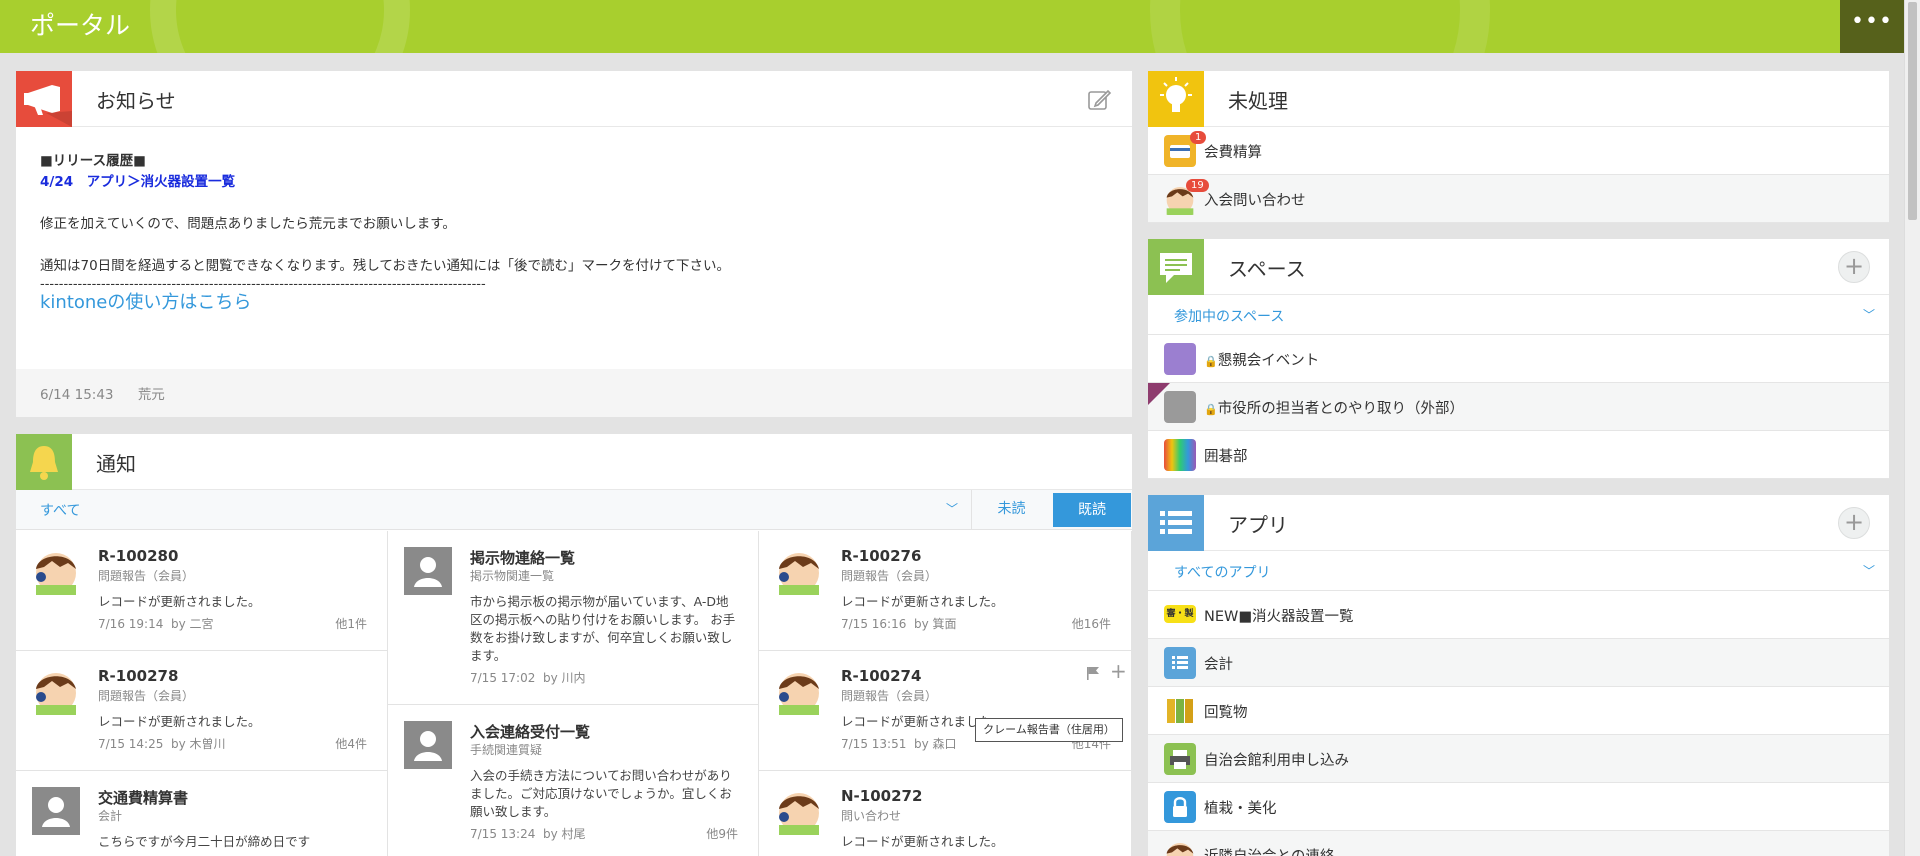  Describe the element at coordinates (1872, 26) in the screenshot. I see `more-menu-button: •••` at that location.